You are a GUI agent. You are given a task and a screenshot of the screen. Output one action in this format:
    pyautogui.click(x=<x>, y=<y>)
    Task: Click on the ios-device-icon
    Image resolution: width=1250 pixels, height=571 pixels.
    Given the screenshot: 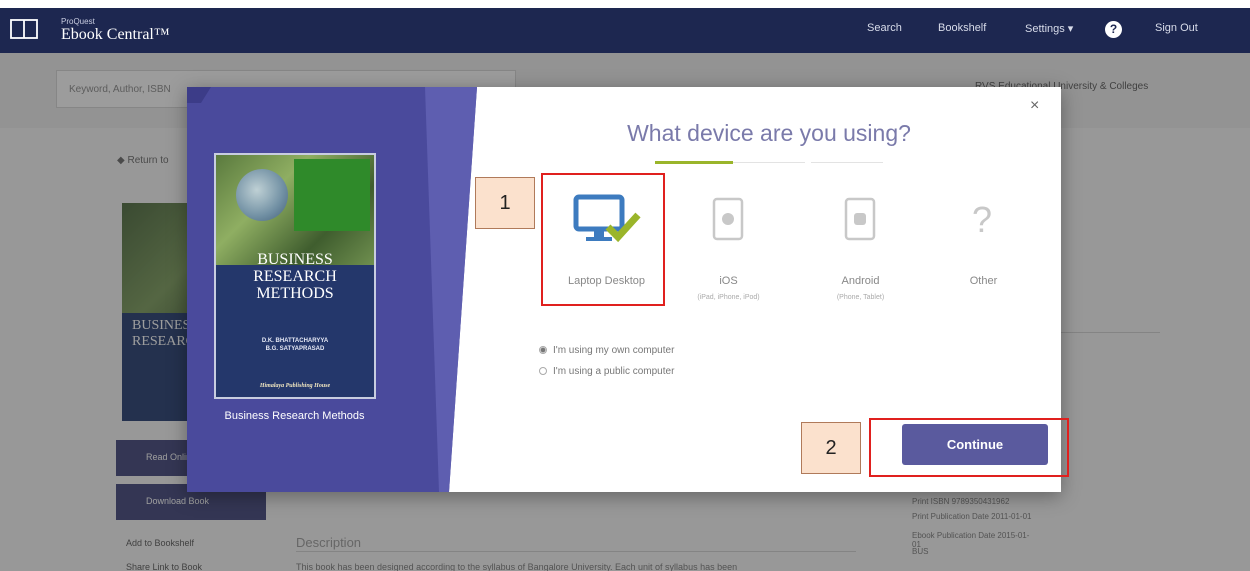 What is the action you would take?
    pyautogui.click(x=728, y=219)
    